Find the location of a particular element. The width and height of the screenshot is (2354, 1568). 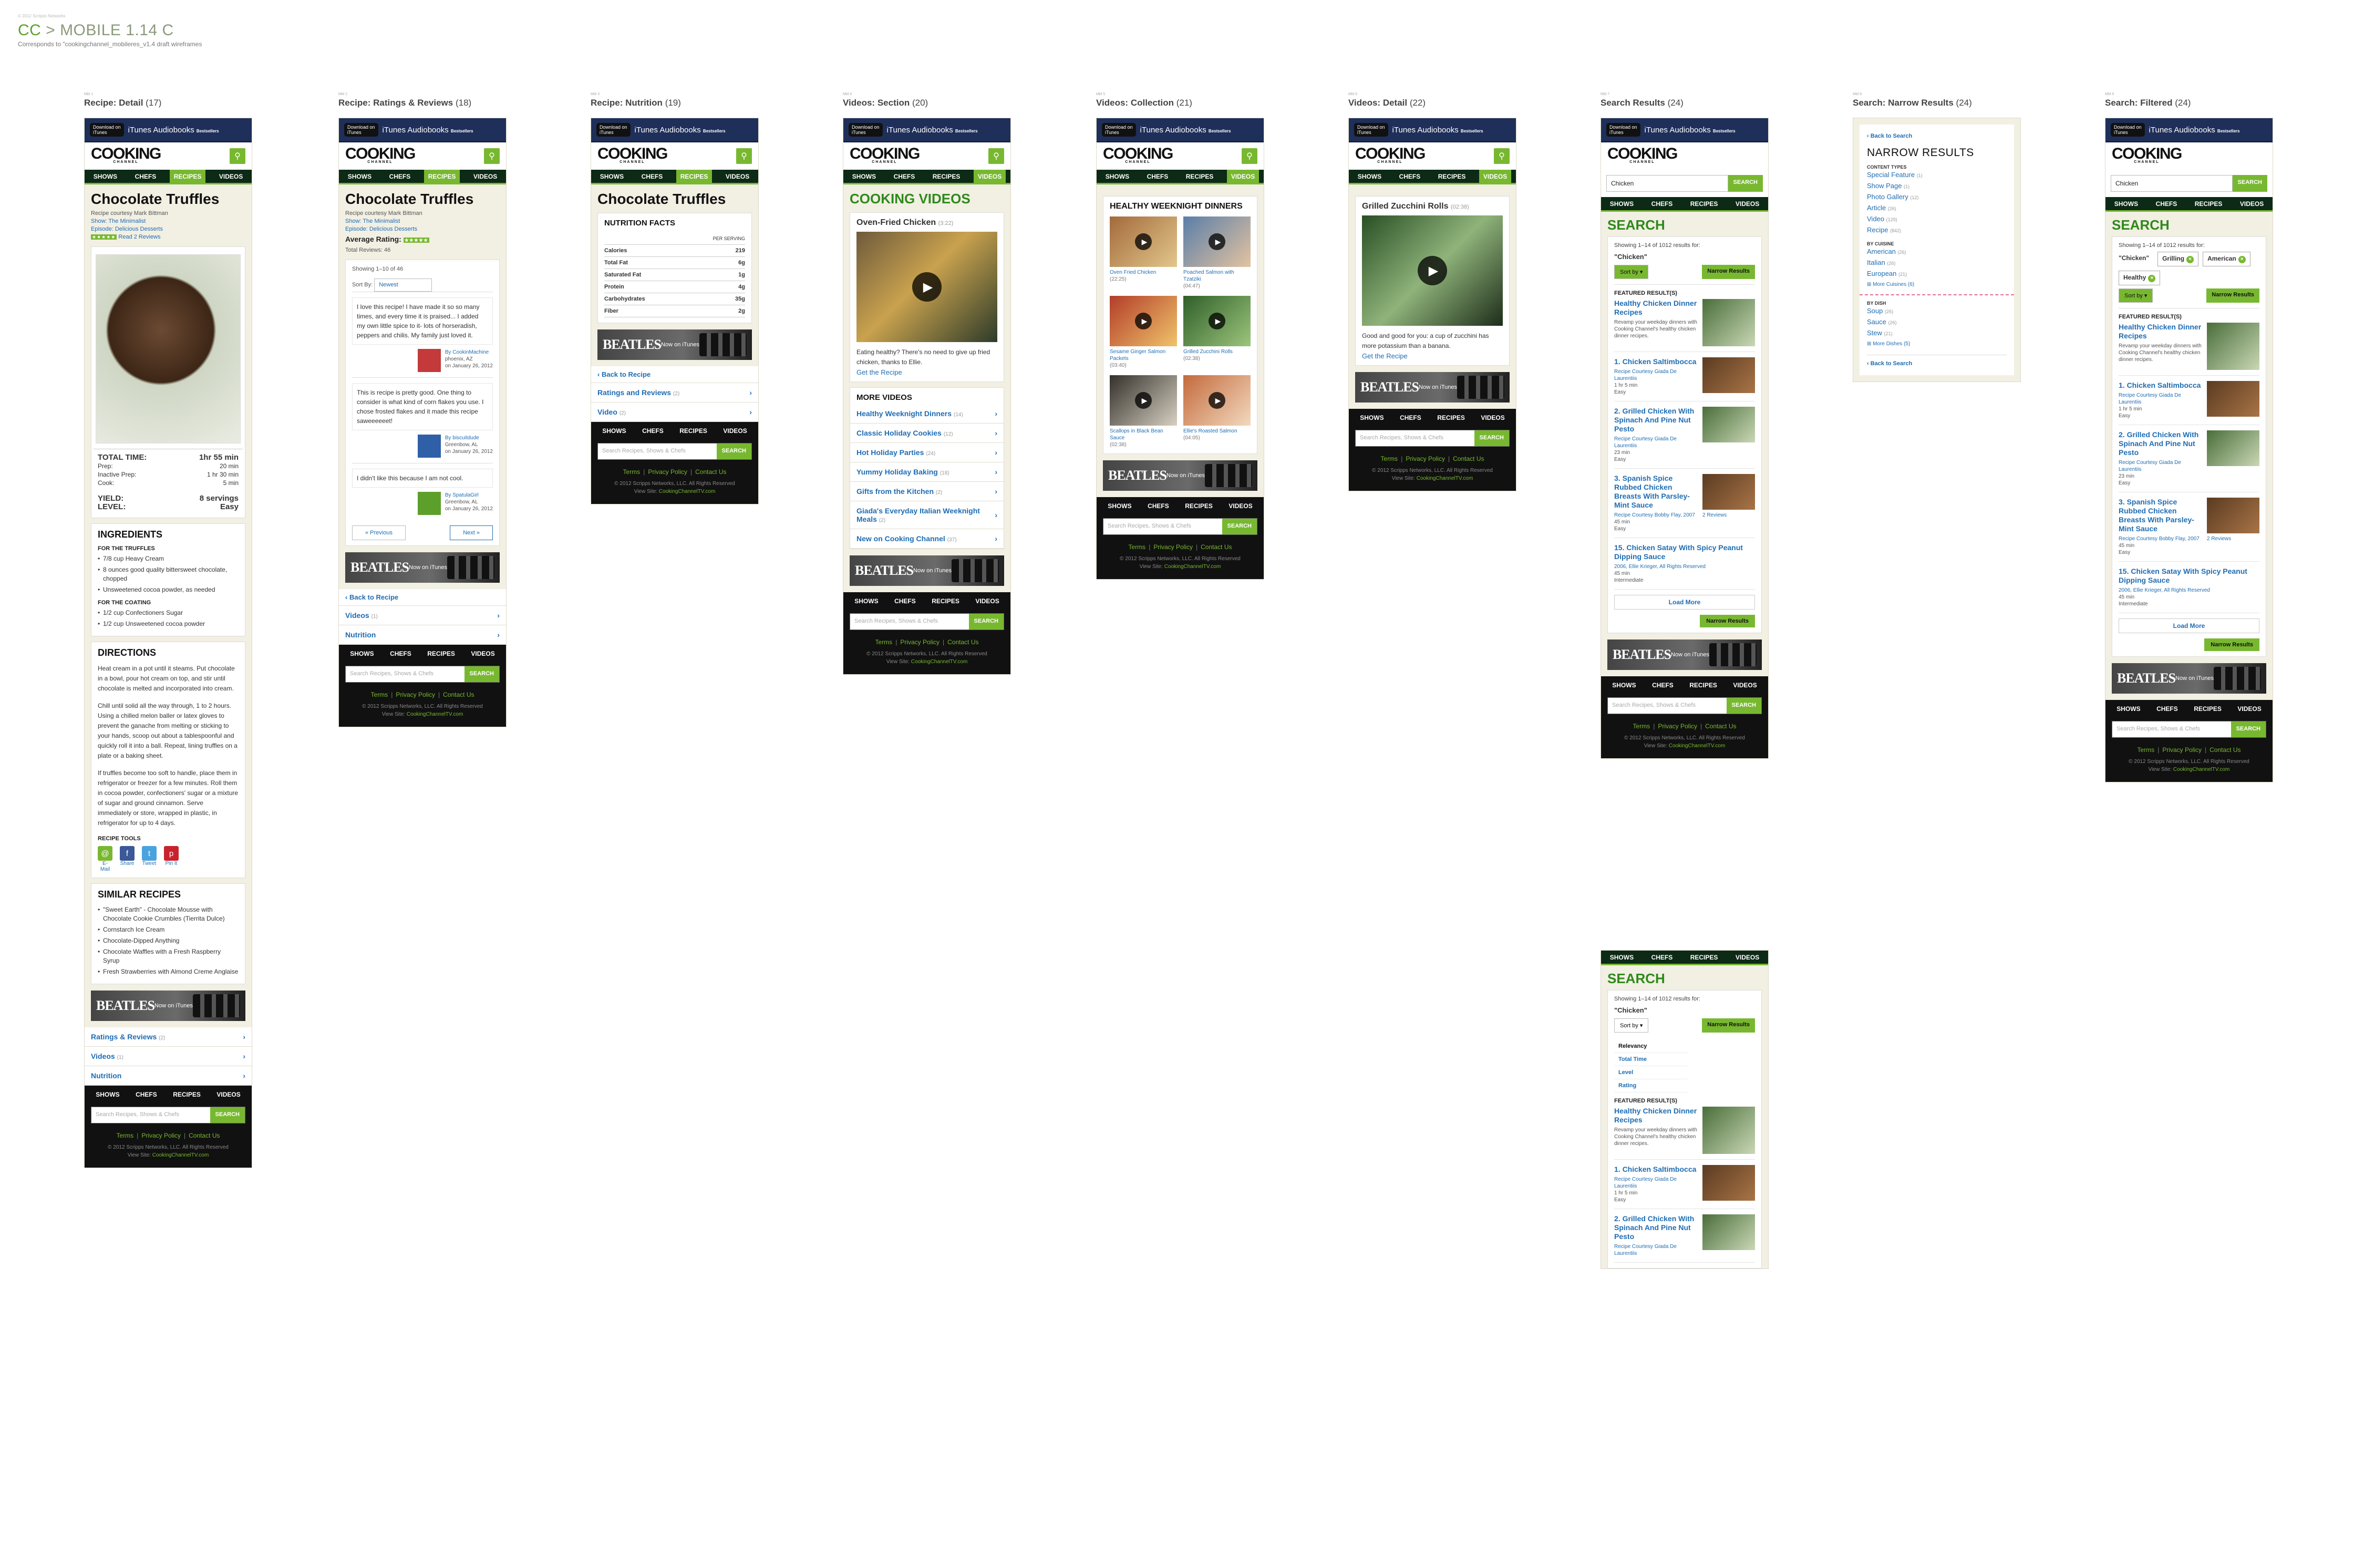

rating-stars: ★★★★★ is located at coordinates (104, 237).